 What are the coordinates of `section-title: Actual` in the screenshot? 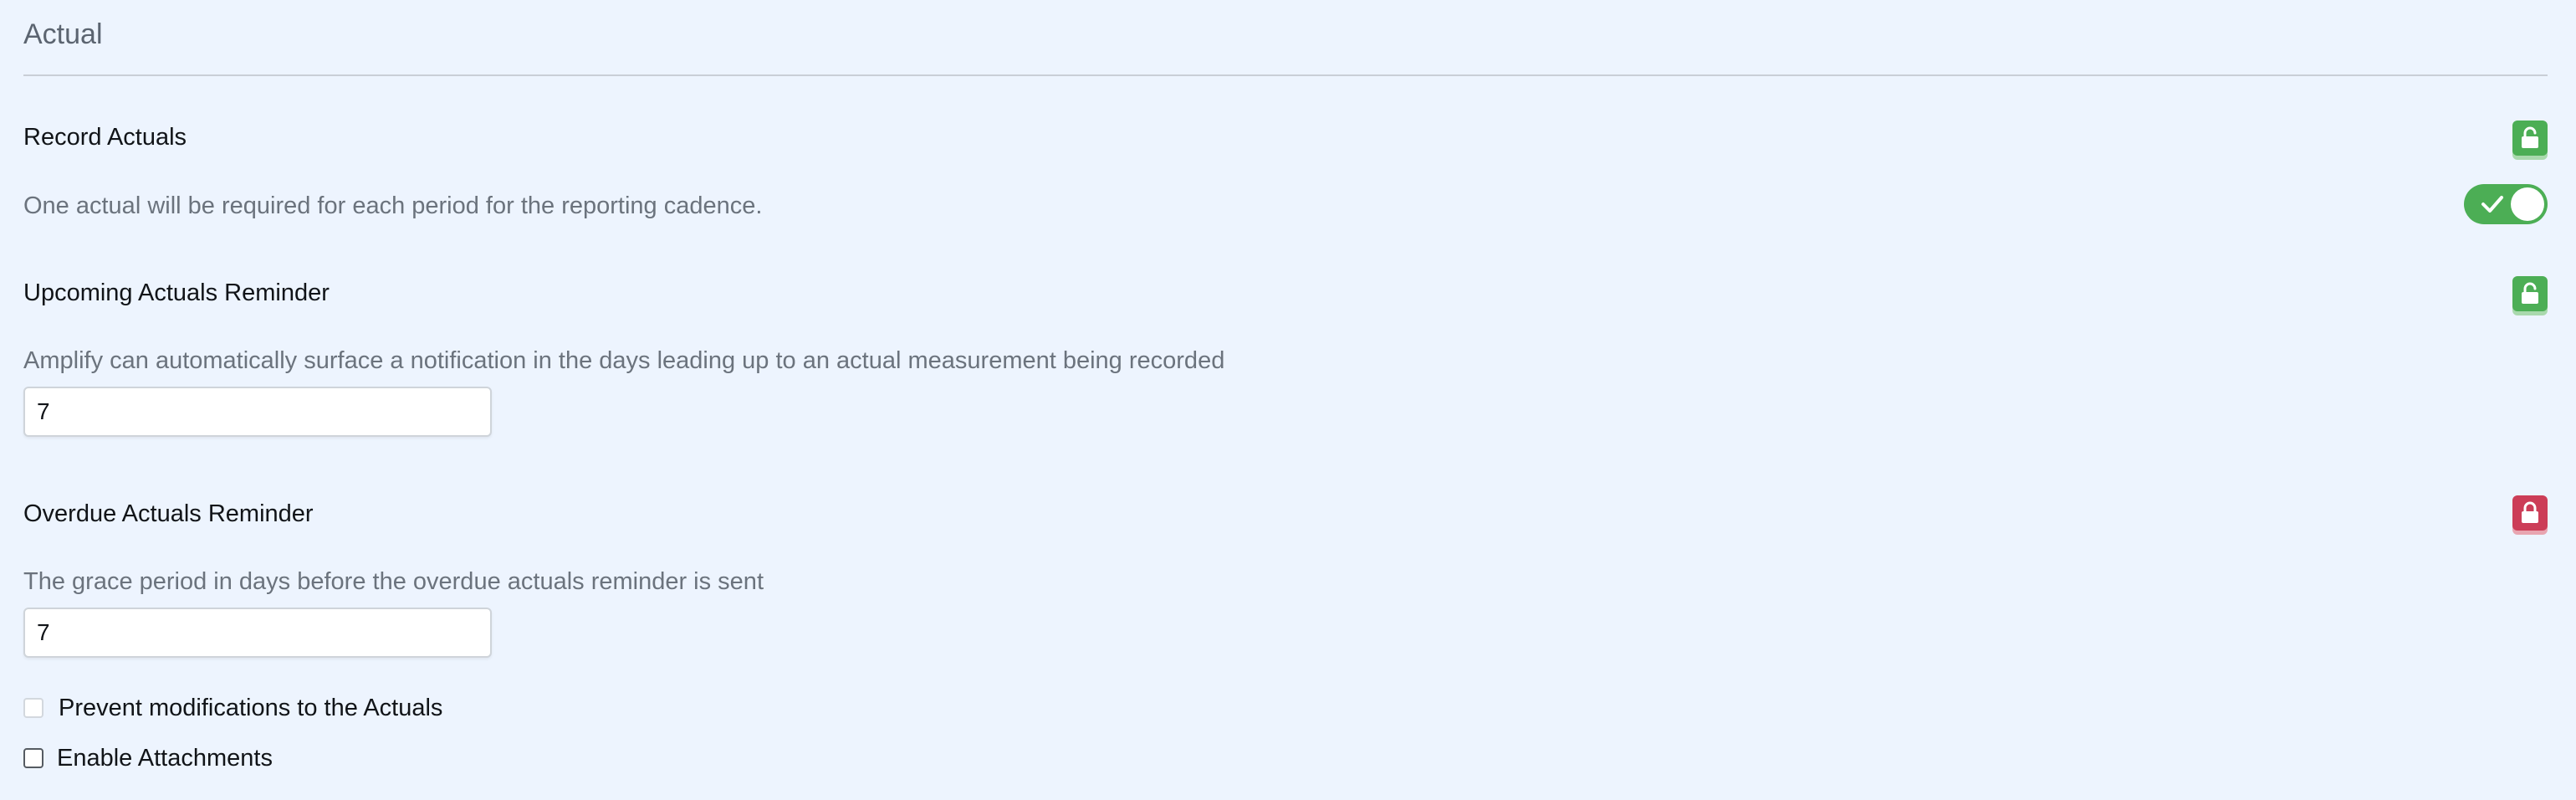 It's located at (63, 34).